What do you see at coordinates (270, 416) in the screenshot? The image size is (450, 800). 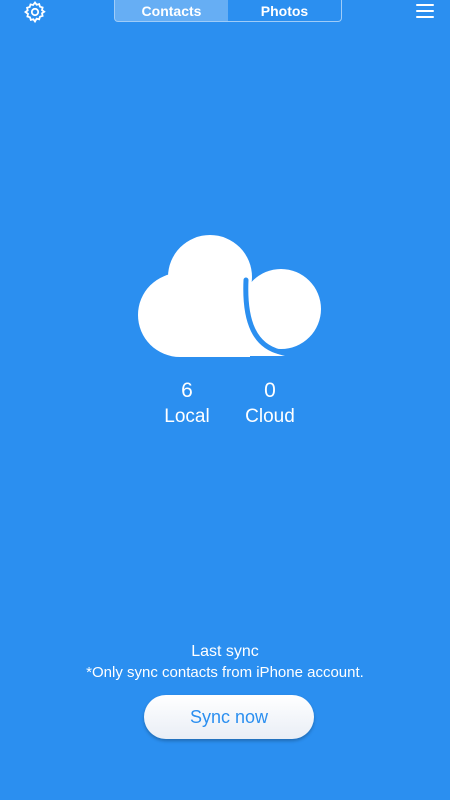 I see `cloud-count-label: Cloud` at bounding box center [270, 416].